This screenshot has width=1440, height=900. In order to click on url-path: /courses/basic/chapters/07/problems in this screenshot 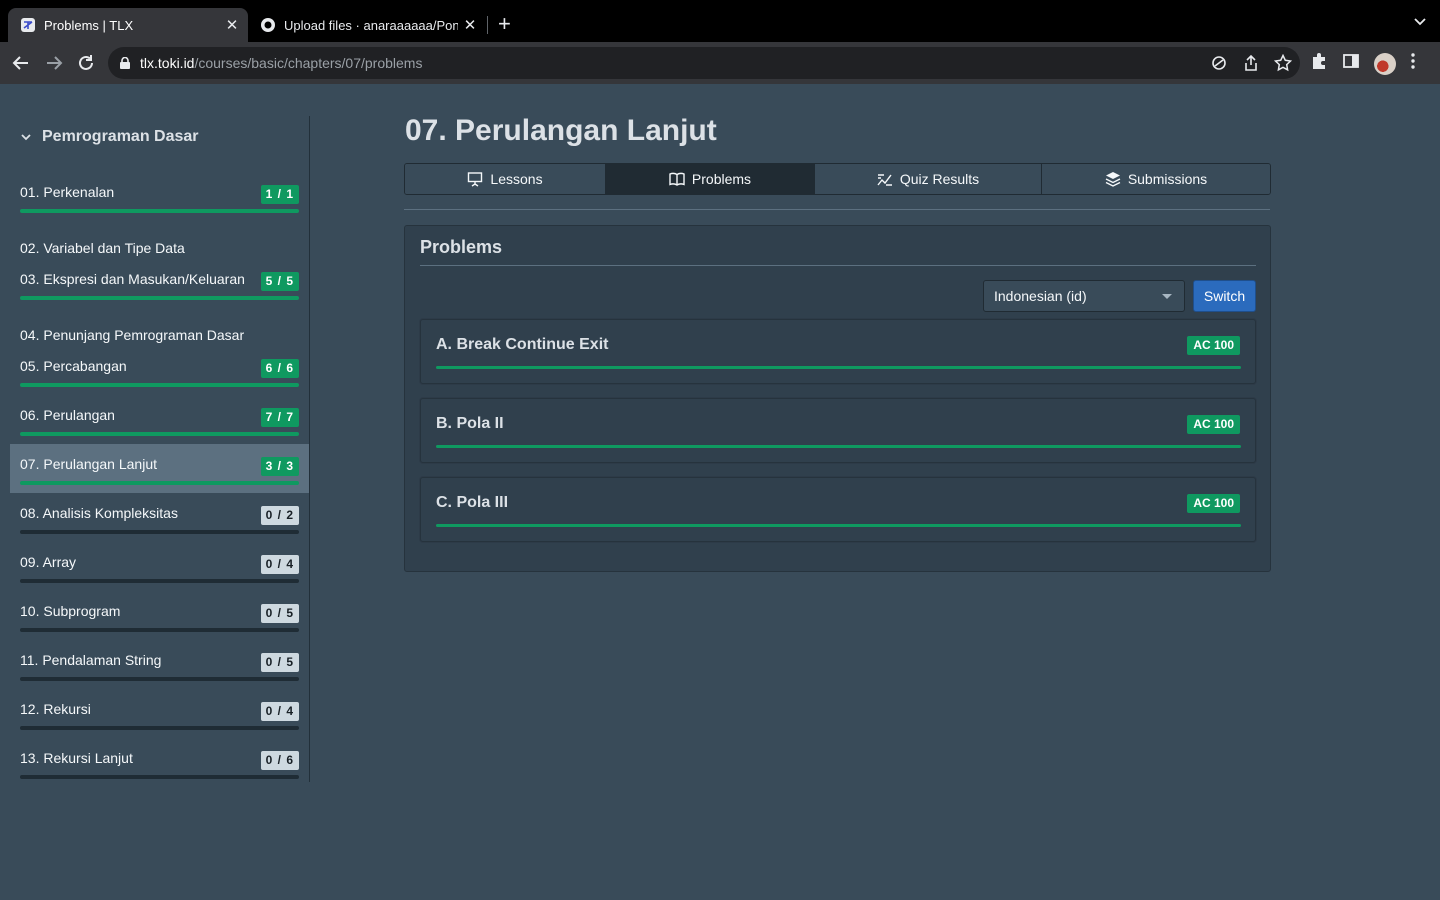, I will do `click(308, 63)`.